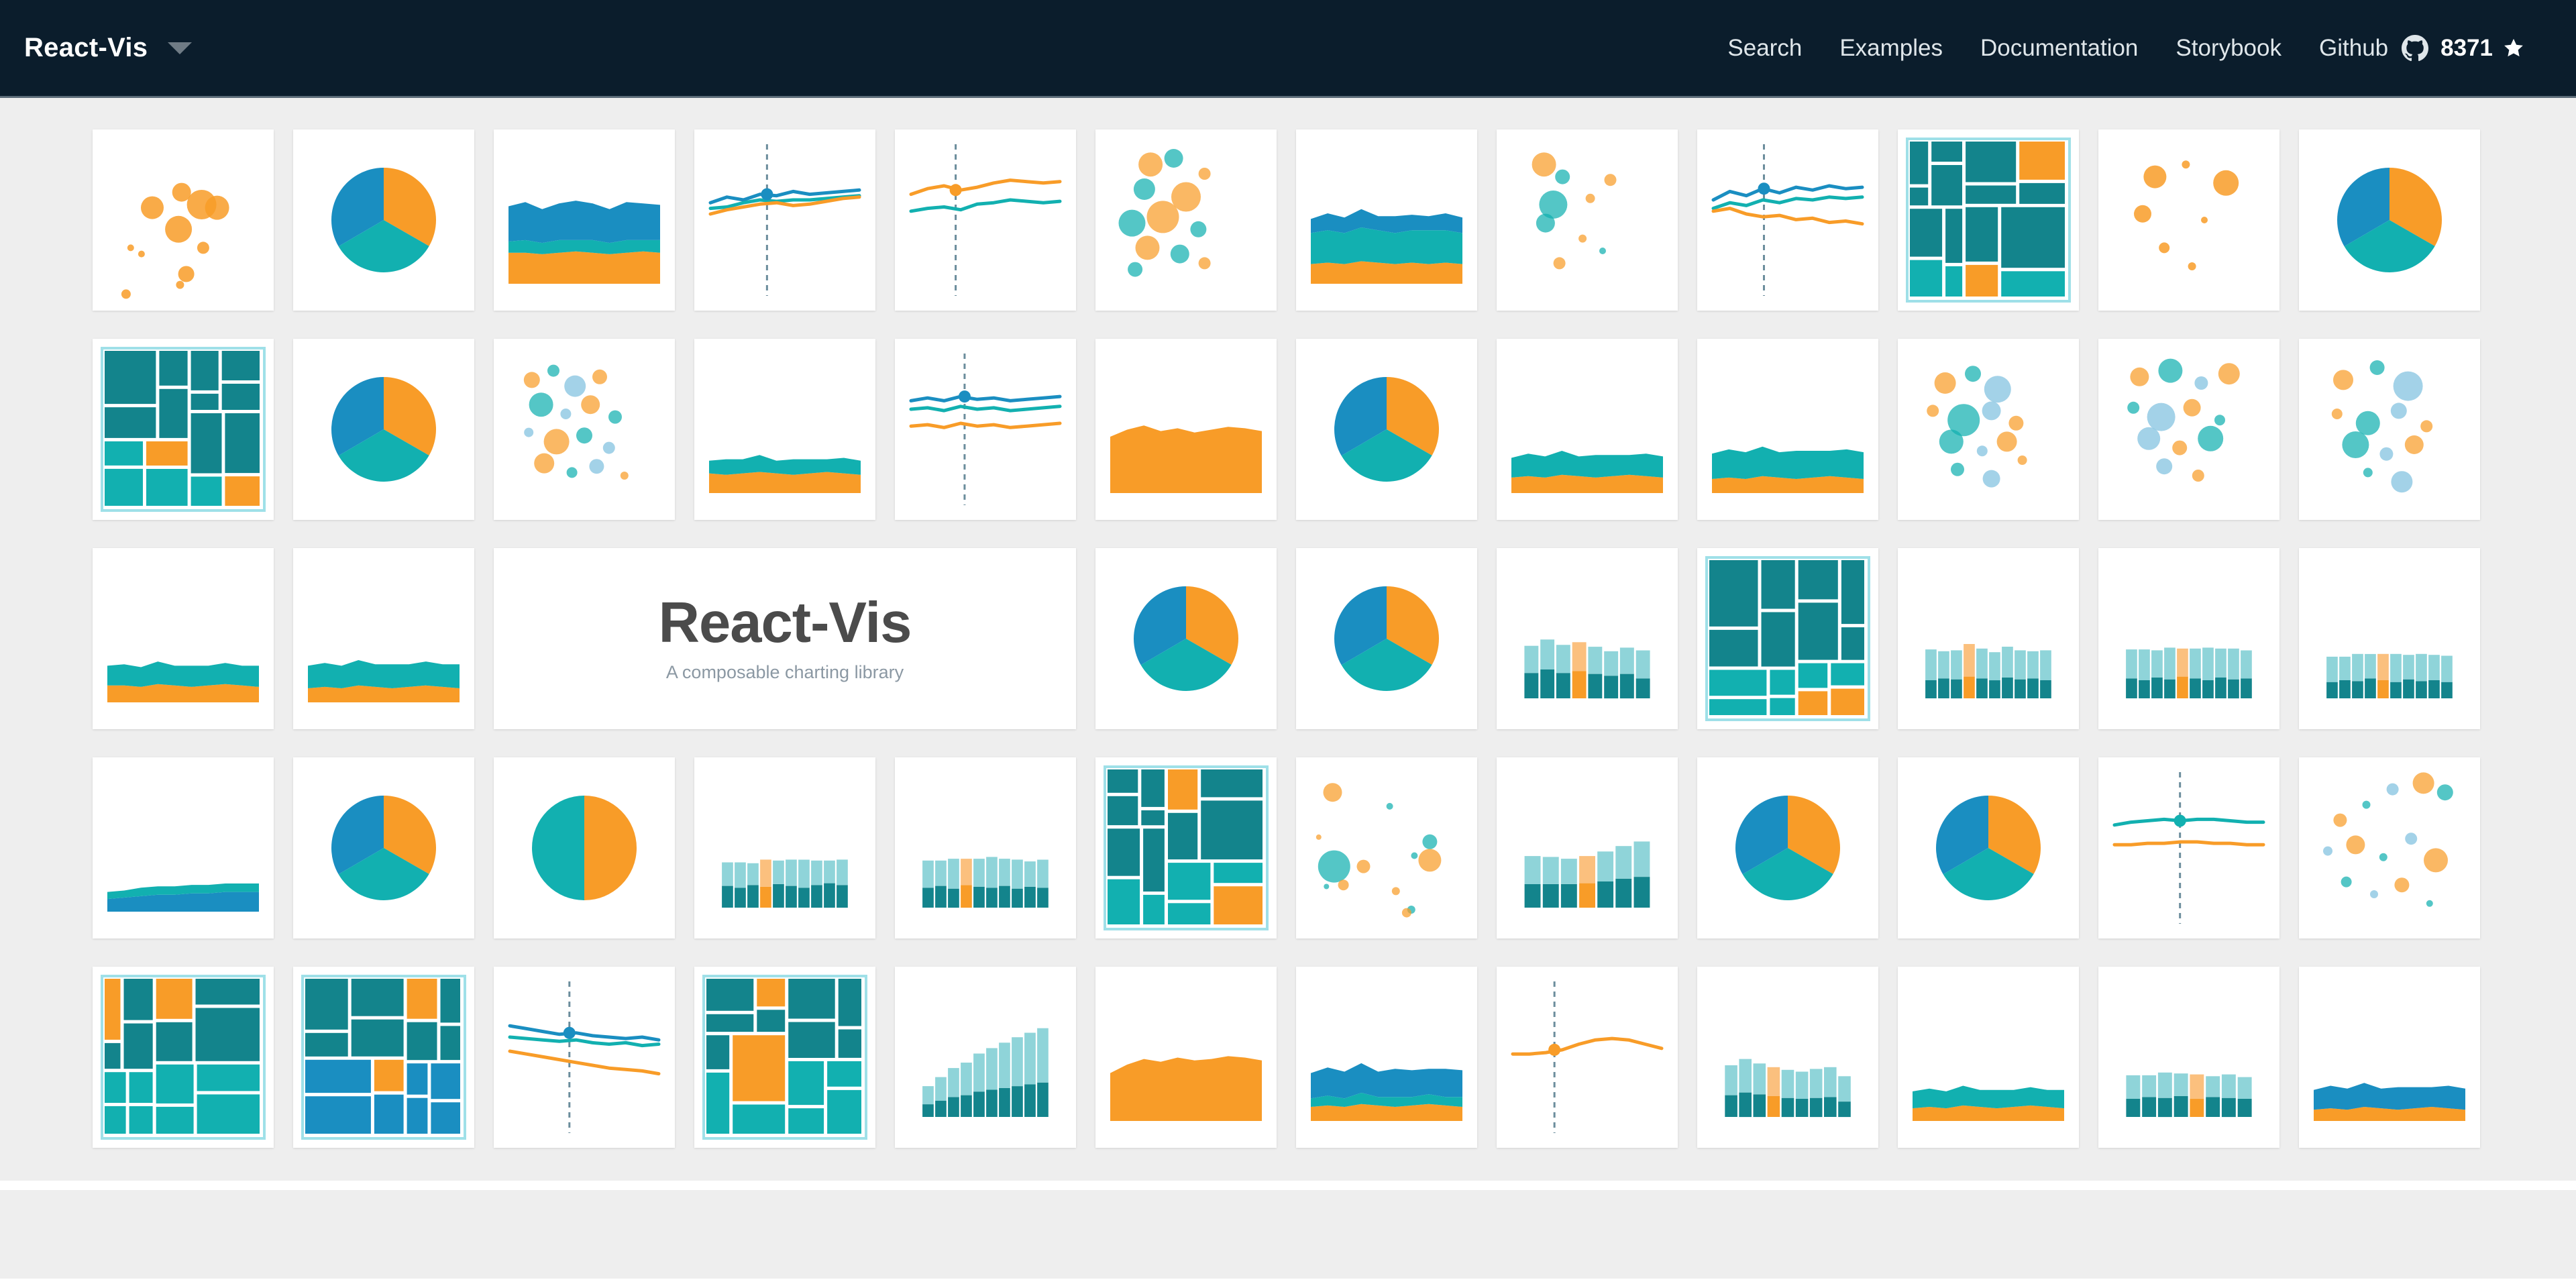  I want to click on stacked-area-2-low-figure, so click(183, 897).